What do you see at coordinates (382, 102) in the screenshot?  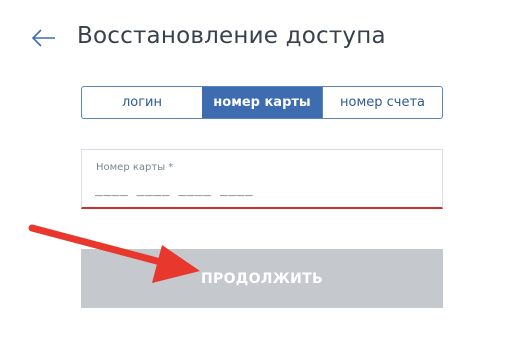 I see `tab-account-number: номер счета` at bounding box center [382, 102].